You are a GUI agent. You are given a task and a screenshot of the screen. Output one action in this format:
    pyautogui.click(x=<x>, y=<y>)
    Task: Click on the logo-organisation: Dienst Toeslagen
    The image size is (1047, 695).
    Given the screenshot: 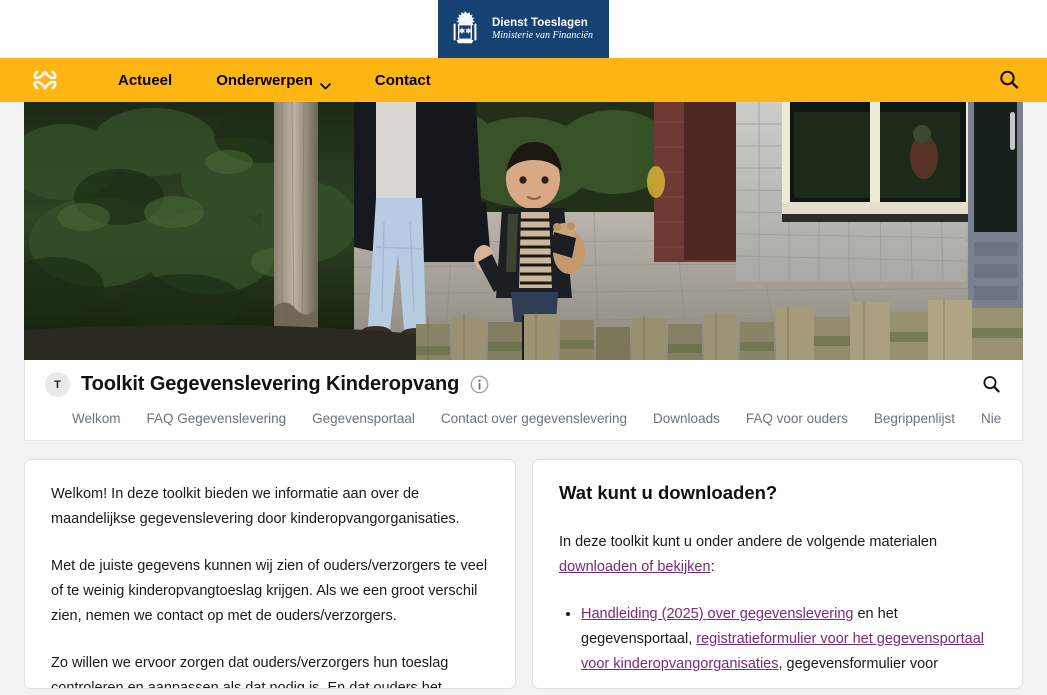 What is the action you would take?
    pyautogui.click(x=539, y=22)
    